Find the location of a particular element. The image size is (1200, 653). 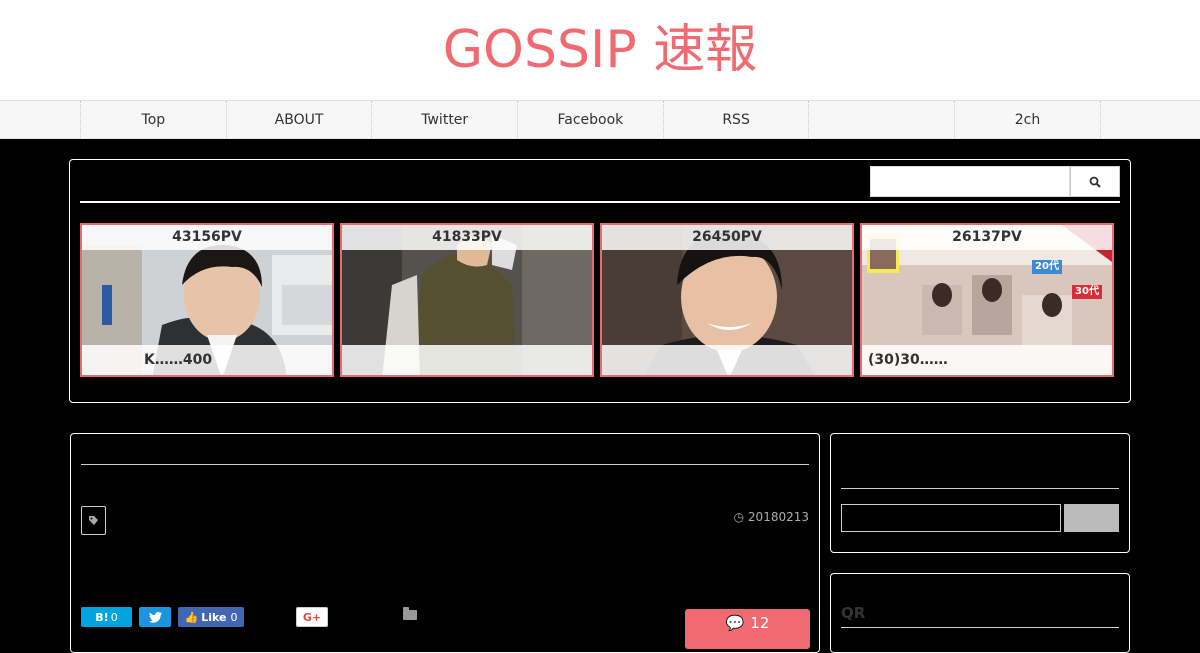

google-plus-button: G+ is located at coordinates (312, 617).